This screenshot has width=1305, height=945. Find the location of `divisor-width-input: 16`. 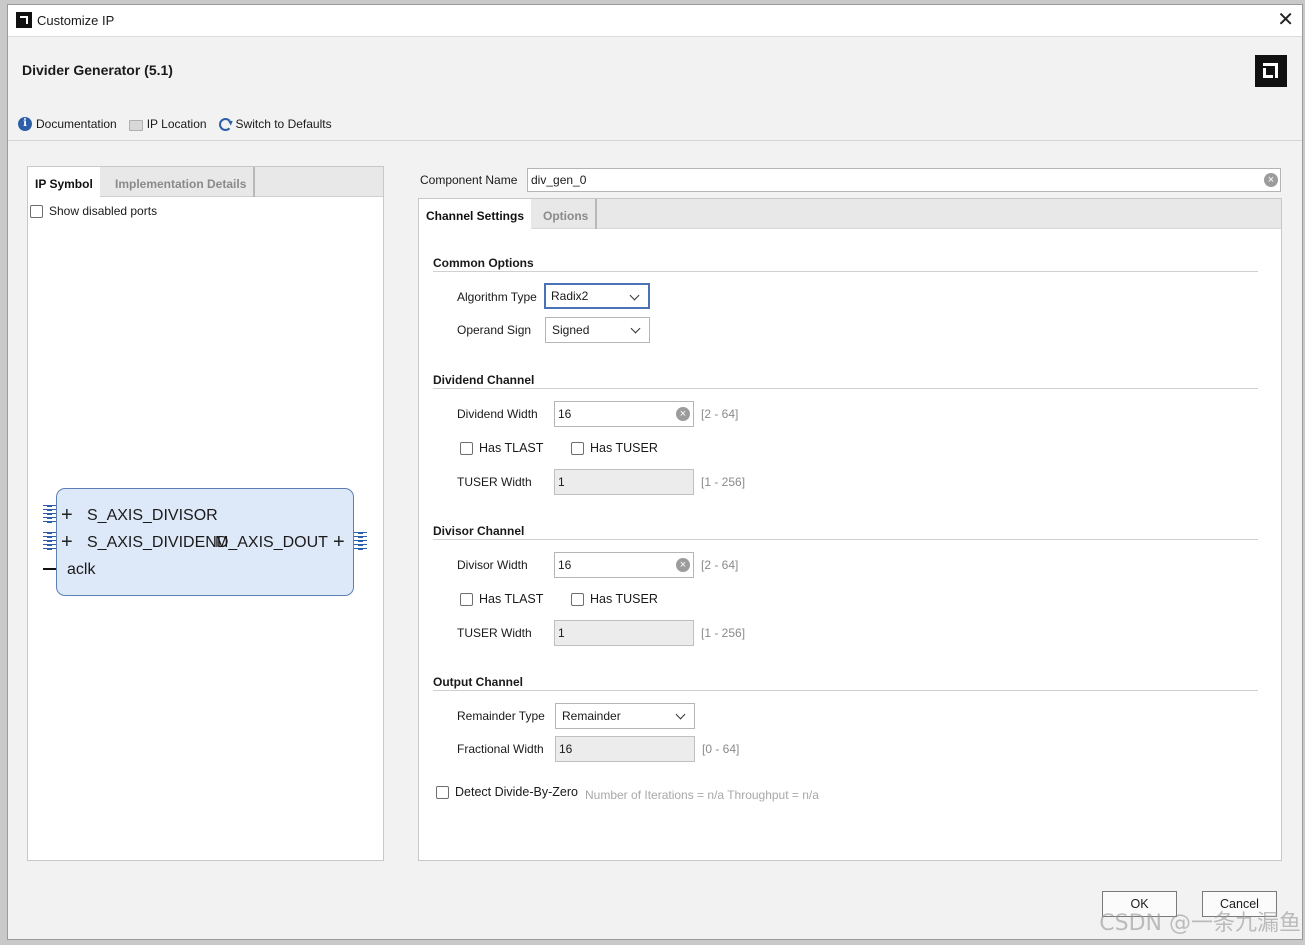

divisor-width-input: 16 is located at coordinates (624, 565).